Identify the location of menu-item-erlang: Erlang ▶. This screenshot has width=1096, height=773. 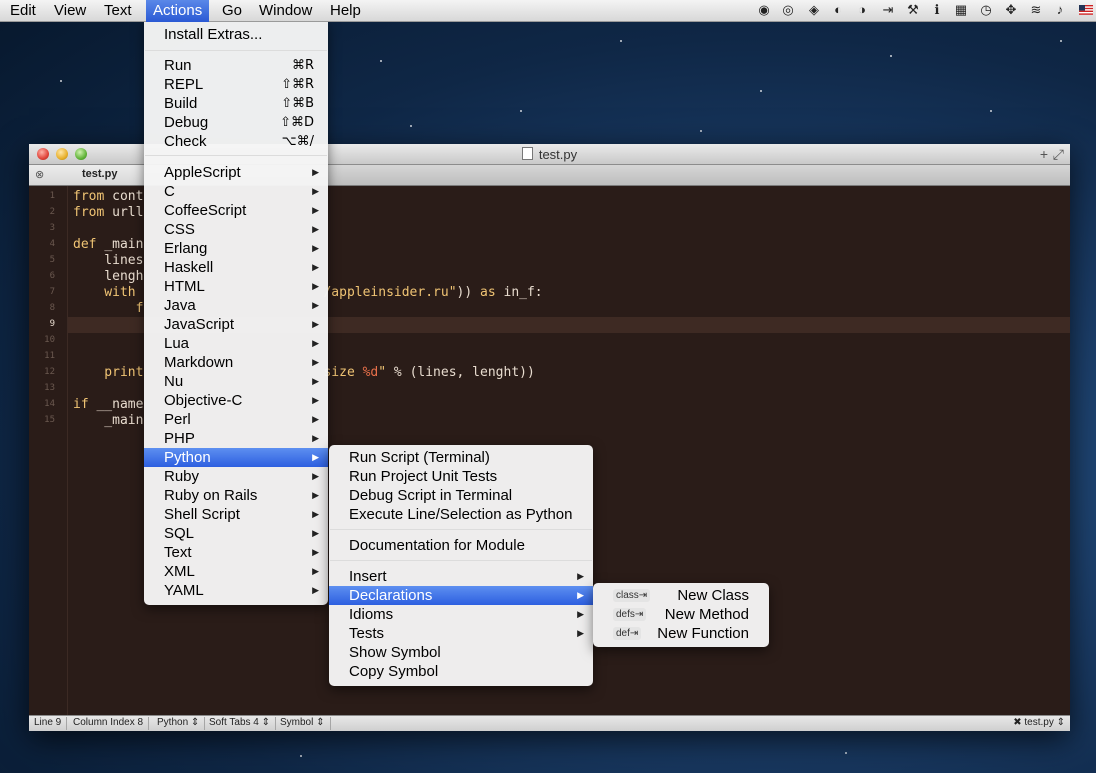
(236, 248).